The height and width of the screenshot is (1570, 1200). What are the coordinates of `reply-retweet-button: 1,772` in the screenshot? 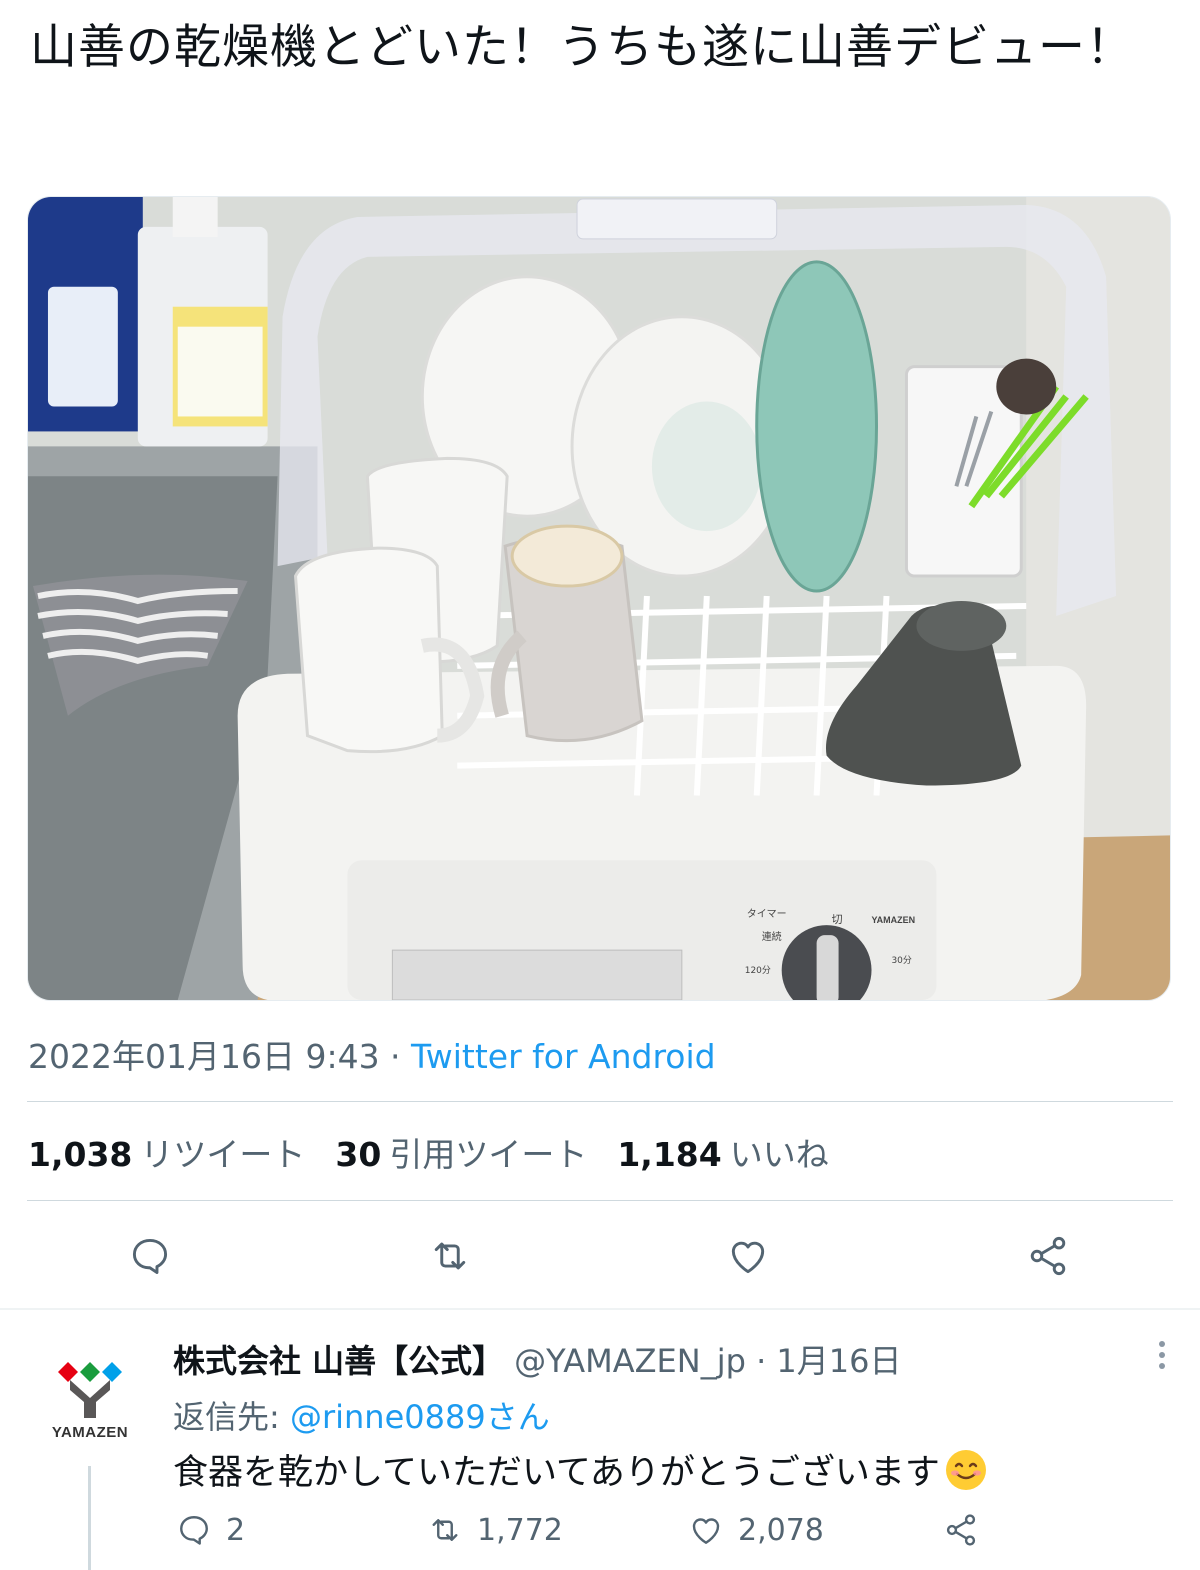 It's located at (495, 1530).